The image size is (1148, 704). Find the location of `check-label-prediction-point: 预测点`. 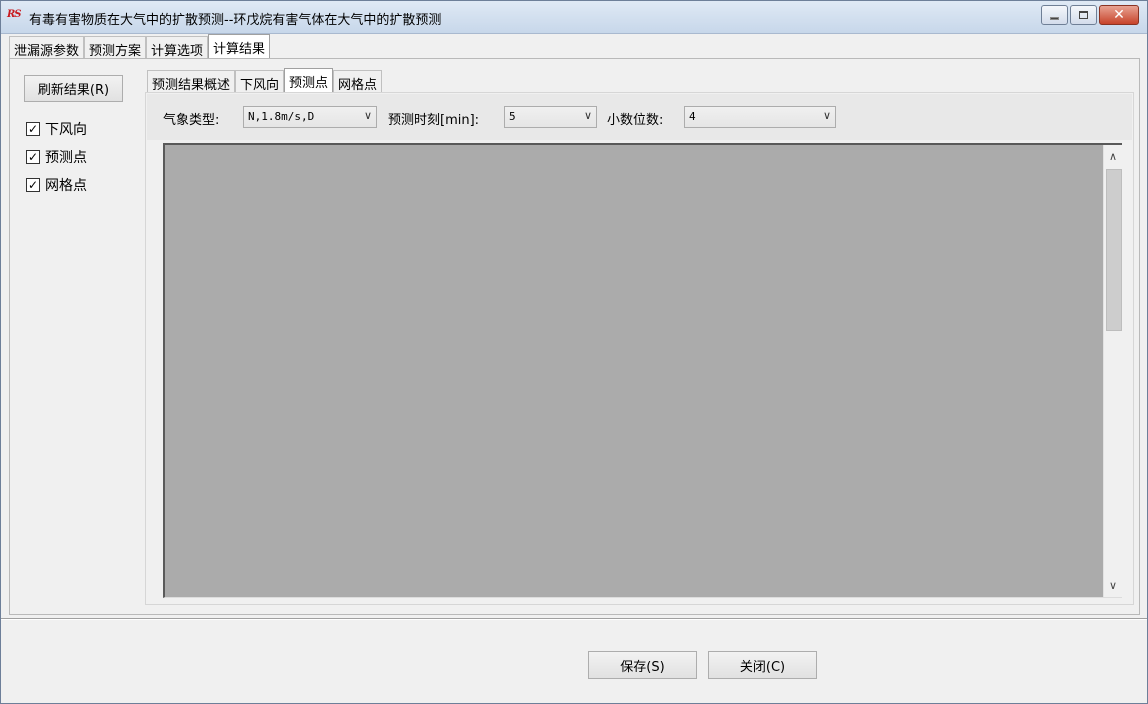

check-label-prediction-point: 预测点 is located at coordinates (66, 158).